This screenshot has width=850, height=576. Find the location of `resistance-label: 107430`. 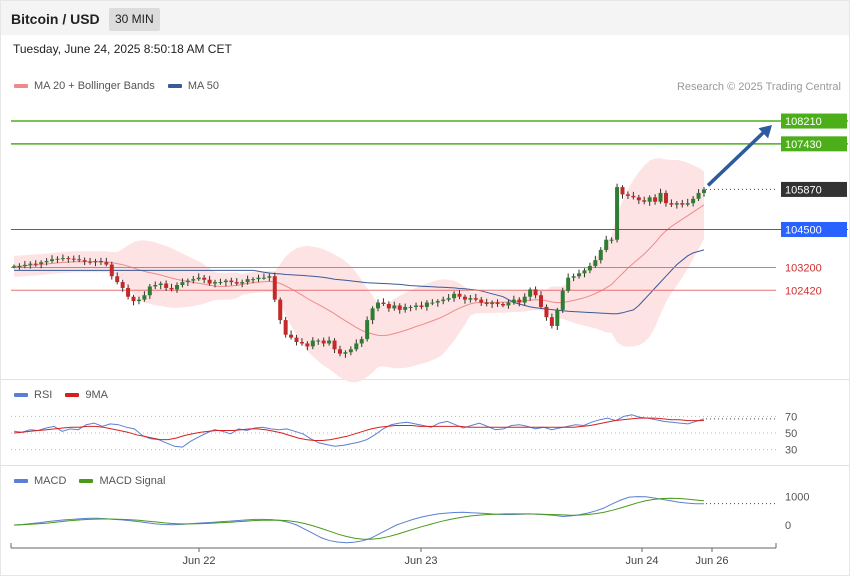

resistance-label: 107430 is located at coordinates (803, 145).